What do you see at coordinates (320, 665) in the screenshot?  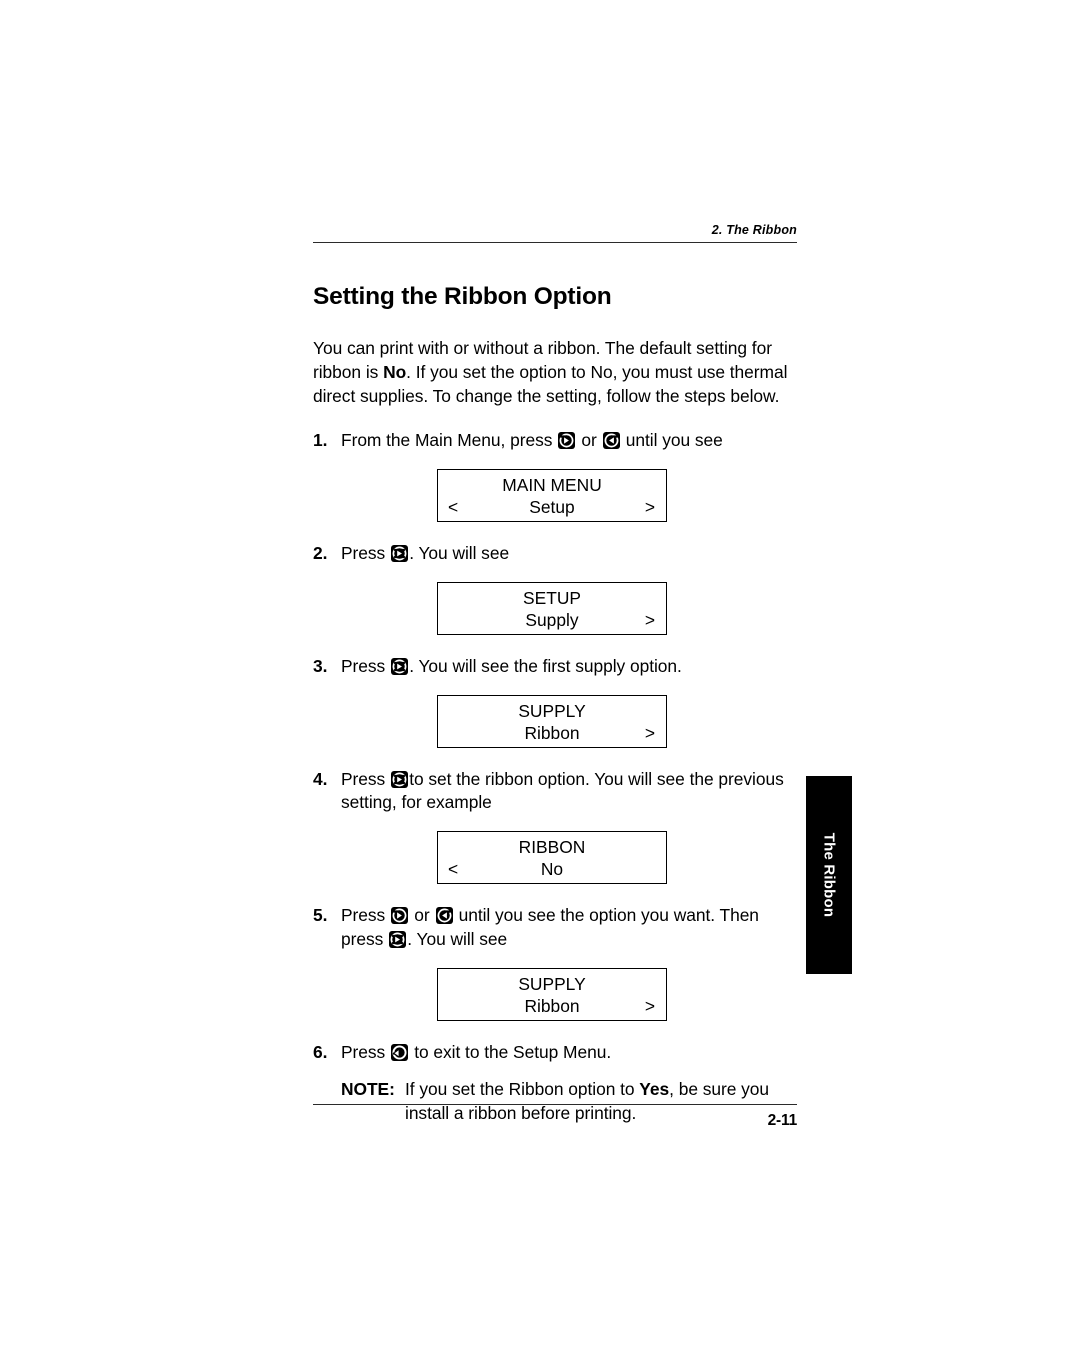 I see `step-3-number: 3.` at bounding box center [320, 665].